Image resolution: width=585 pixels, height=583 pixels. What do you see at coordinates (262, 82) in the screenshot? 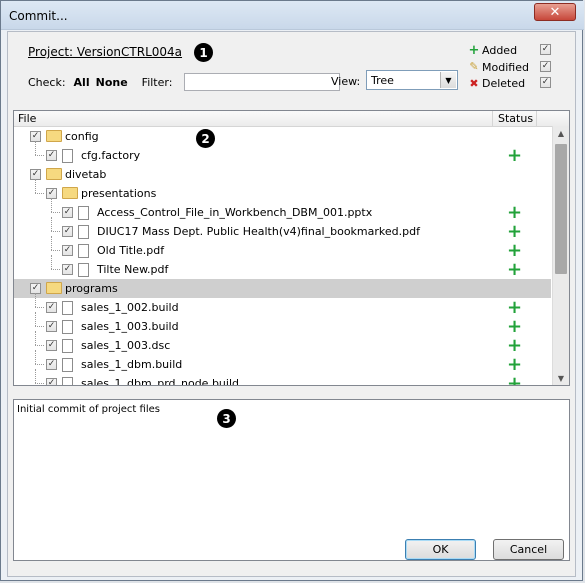
I see `filter-input` at bounding box center [262, 82].